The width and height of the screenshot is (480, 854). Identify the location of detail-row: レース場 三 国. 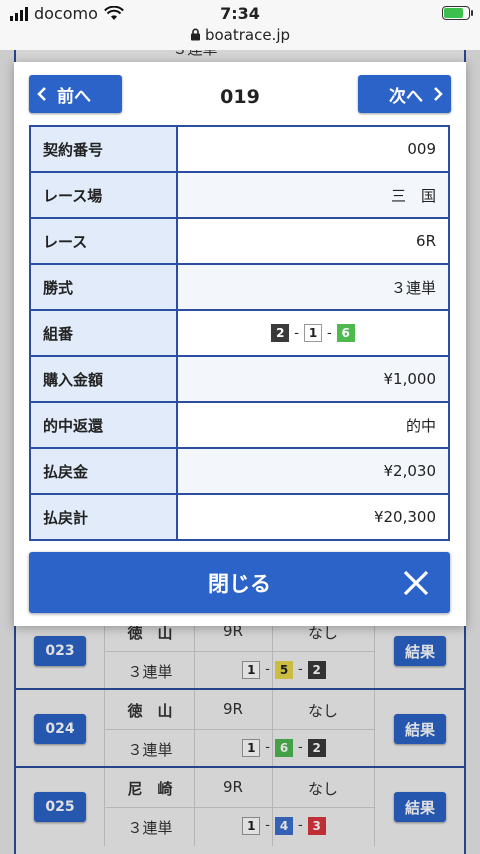
(239, 195).